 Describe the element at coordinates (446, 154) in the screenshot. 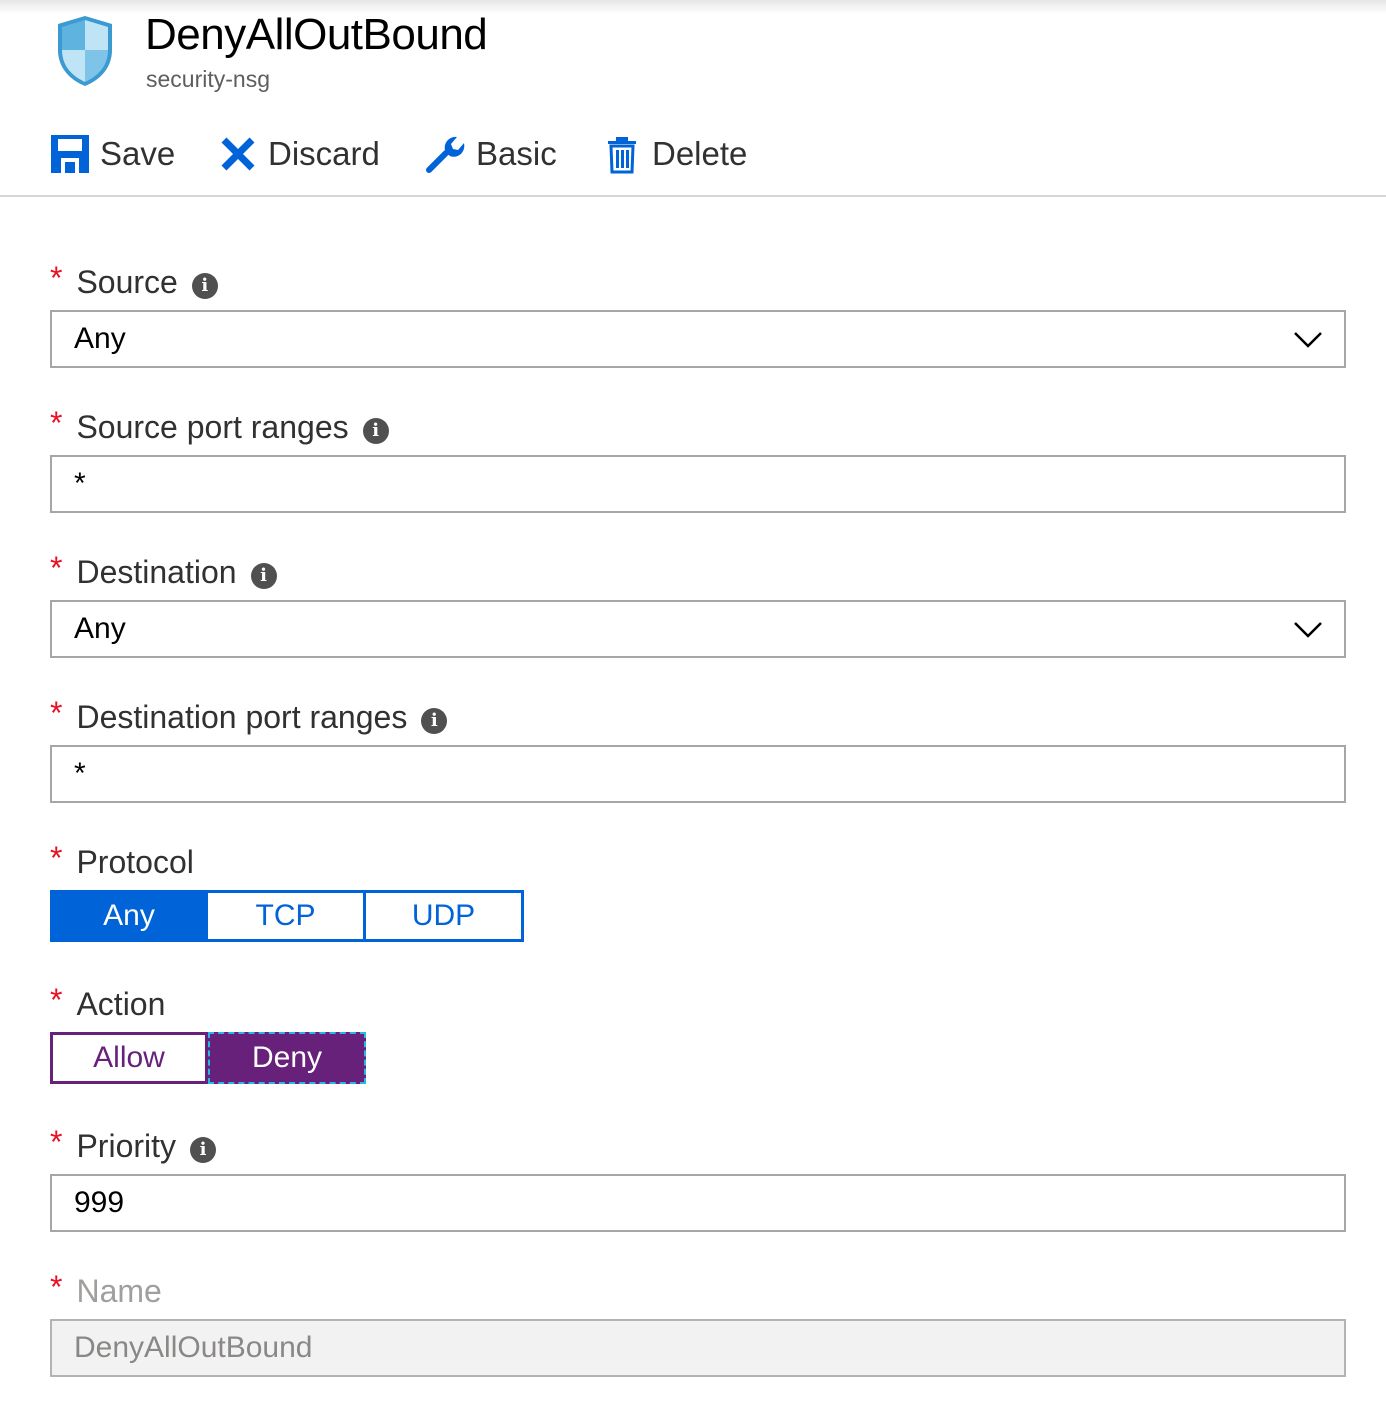

I see `wrench-icon` at that location.